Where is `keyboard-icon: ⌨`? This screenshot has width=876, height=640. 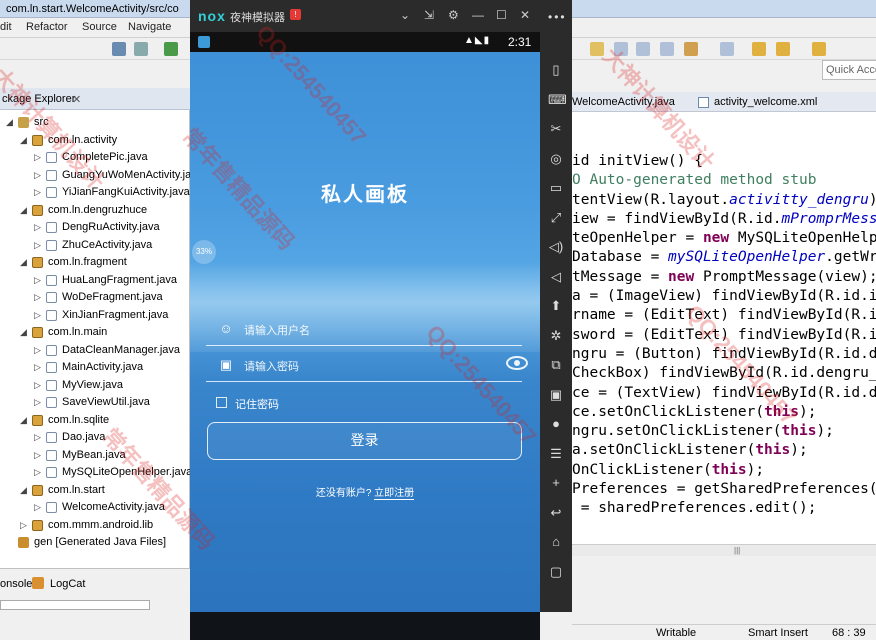 keyboard-icon: ⌨ is located at coordinates (557, 100).